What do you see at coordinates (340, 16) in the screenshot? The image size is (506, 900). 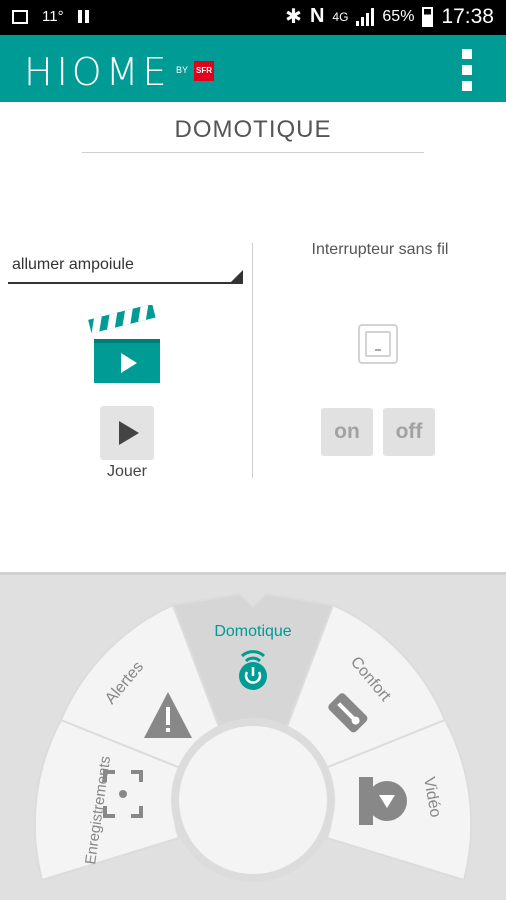 I see `network-type: 4G` at bounding box center [340, 16].